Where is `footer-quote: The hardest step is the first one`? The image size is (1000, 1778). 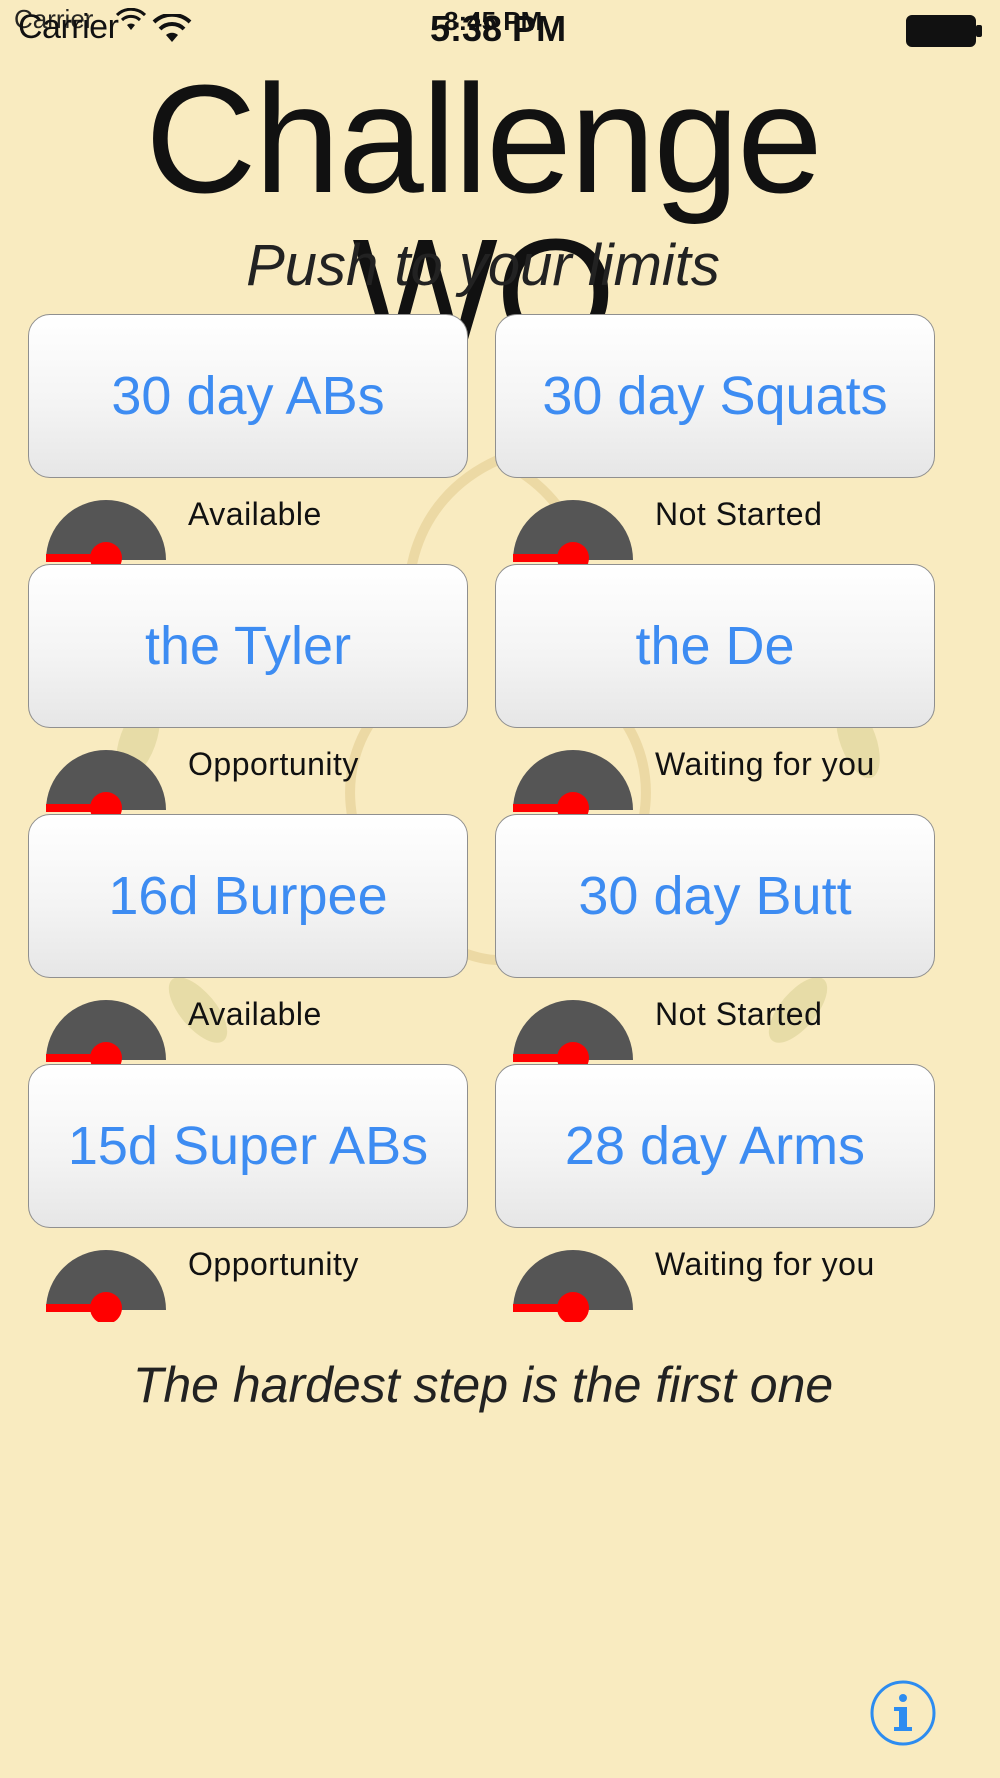
footer-quote: The hardest step is the first one is located at coordinates (483, 1385).